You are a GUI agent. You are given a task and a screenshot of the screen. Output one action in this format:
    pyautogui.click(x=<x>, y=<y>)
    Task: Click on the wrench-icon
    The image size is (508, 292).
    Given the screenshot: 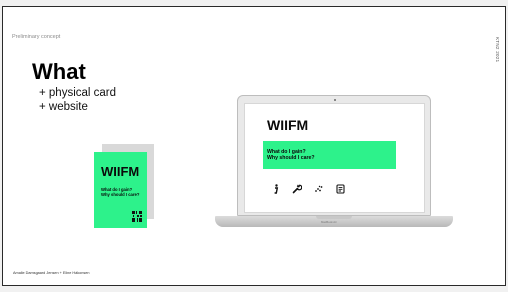 What is the action you would take?
    pyautogui.click(x=297, y=189)
    